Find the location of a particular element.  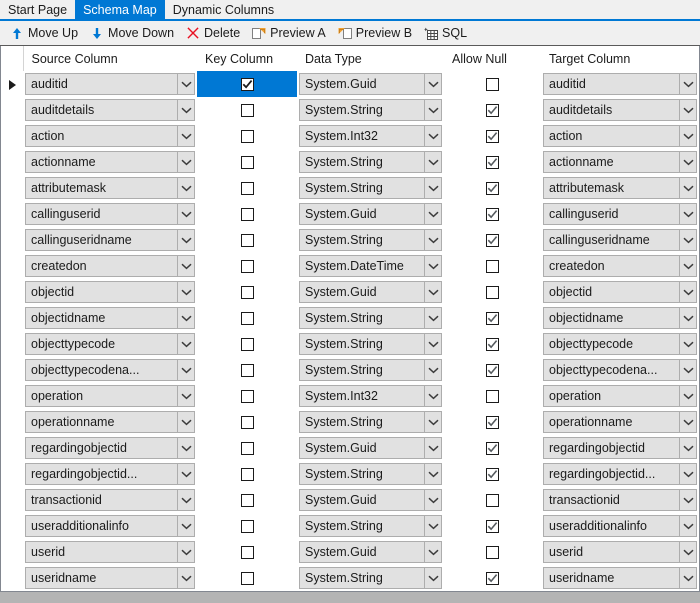

data-type-combobox: System.Guid is located at coordinates (370, 214).